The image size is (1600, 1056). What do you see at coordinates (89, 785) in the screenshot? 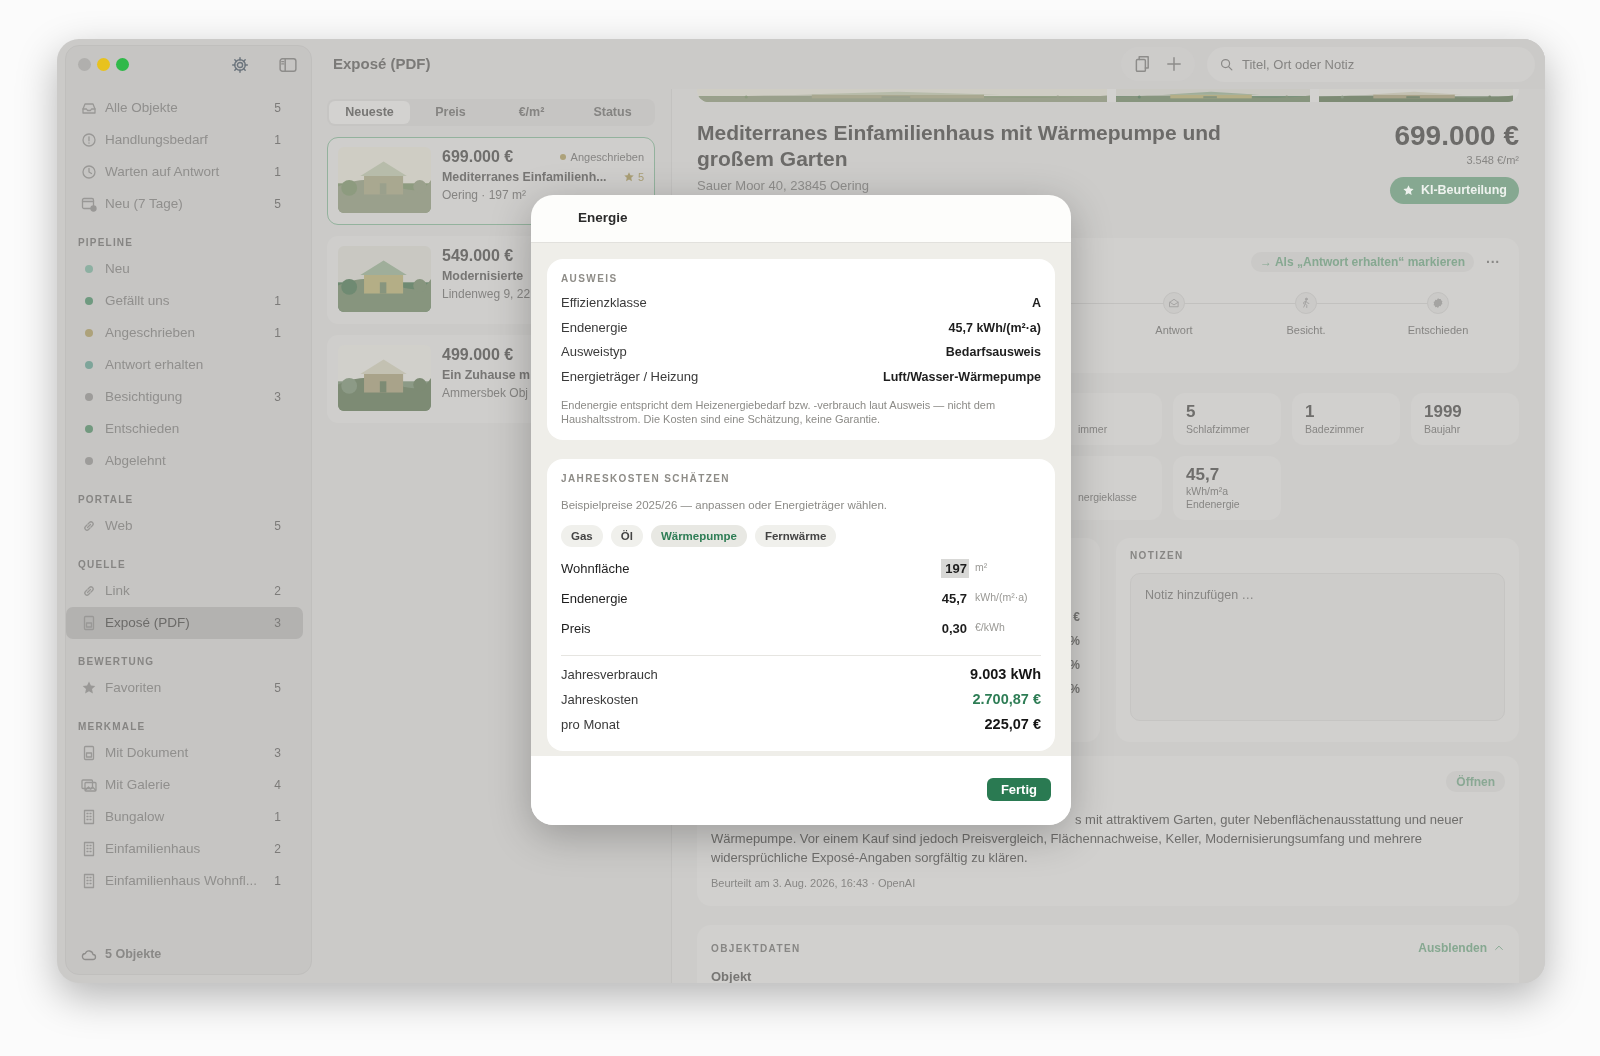
I see `photos-icon` at bounding box center [89, 785].